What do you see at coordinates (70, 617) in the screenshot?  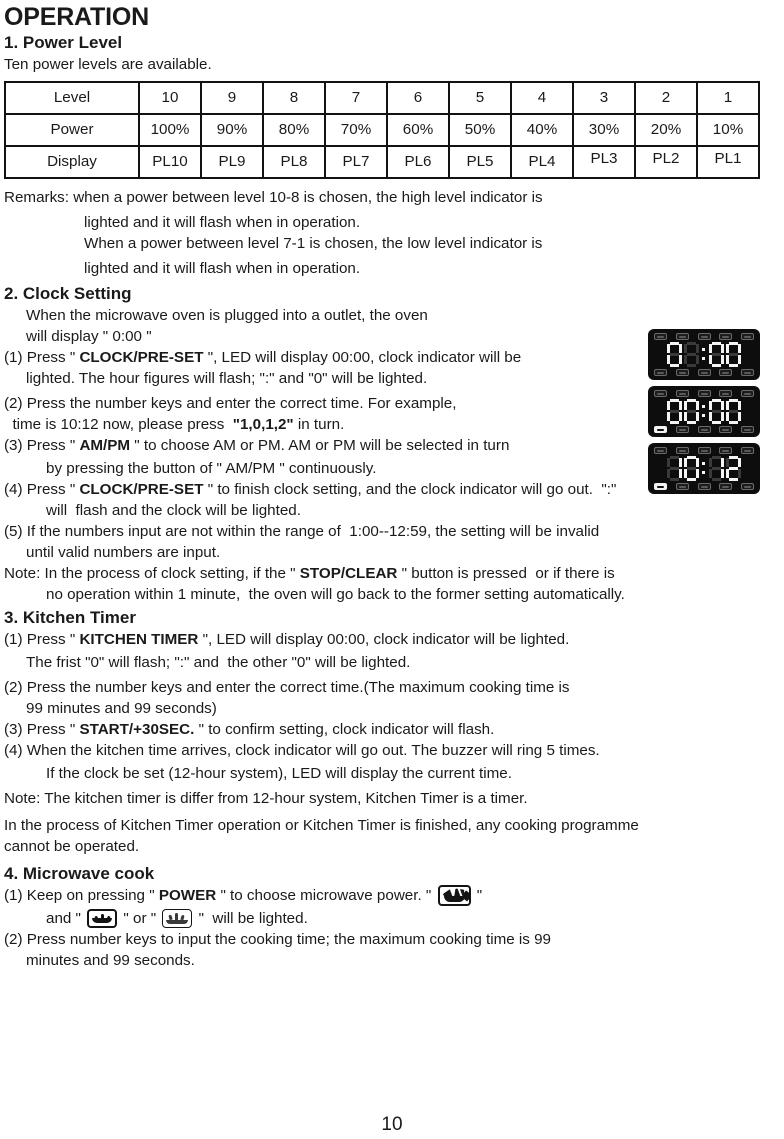 I see `section-heading-kitchen-timer: 3. Kitchen Timer` at bounding box center [70, 617].